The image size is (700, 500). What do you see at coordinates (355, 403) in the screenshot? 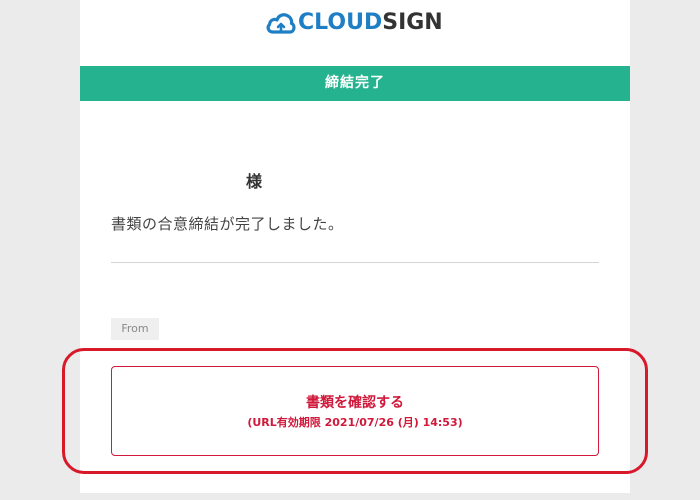
I see `confirm-button-label: 書類を確認する` at bounding box center [355, 403].